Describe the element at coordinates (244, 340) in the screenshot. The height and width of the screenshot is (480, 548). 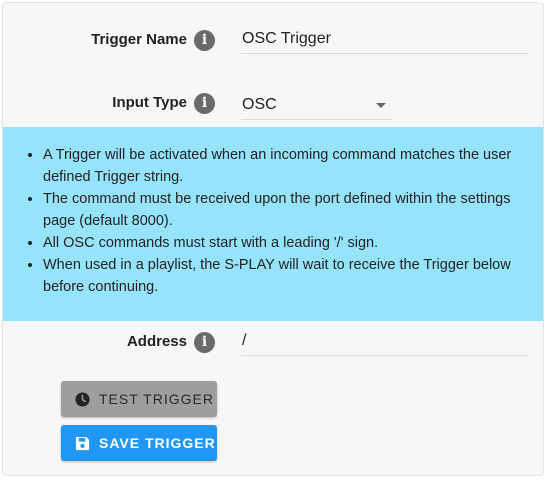
I see `address-value: /` at that location.